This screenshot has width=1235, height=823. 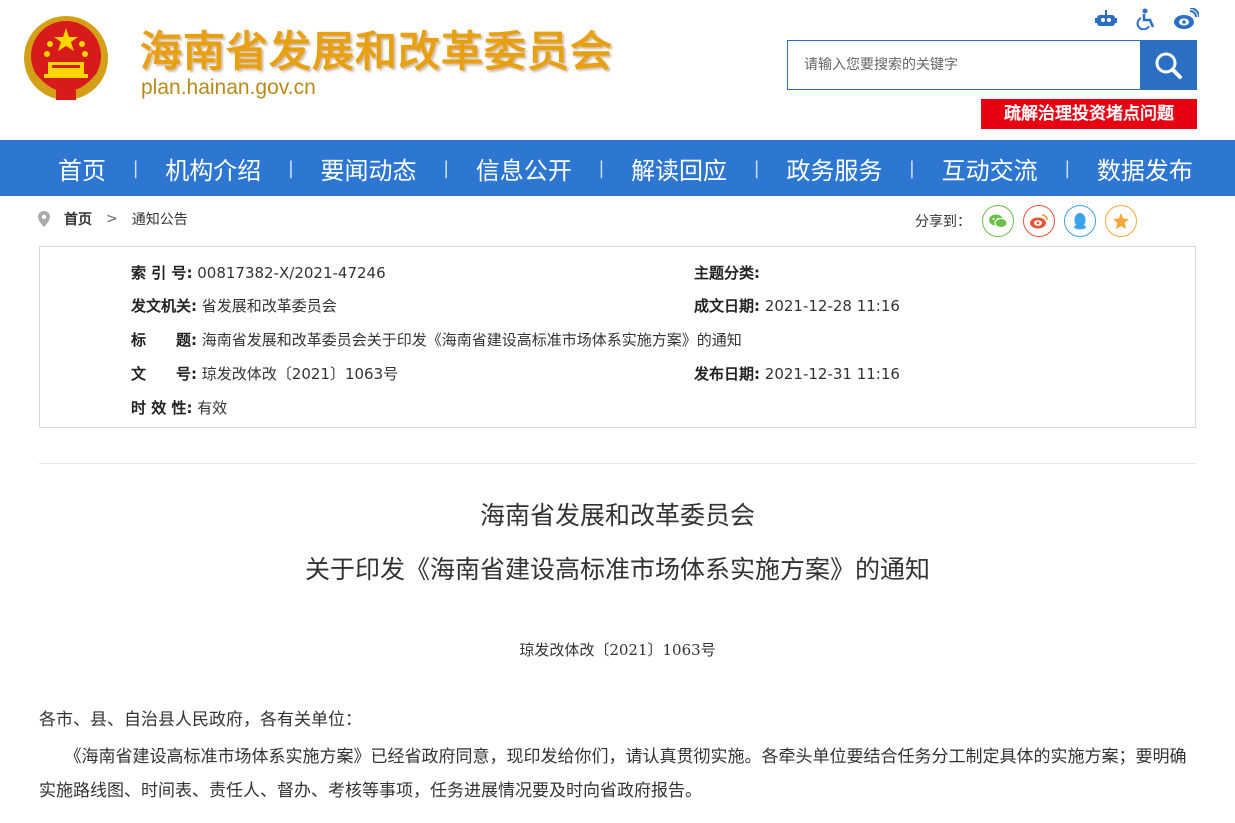 What do you see at coordinates (617, 515) in the screenshot?
I see `article-title-line1: 海南省发展和改革委员会` at bounding box center [617, 515].